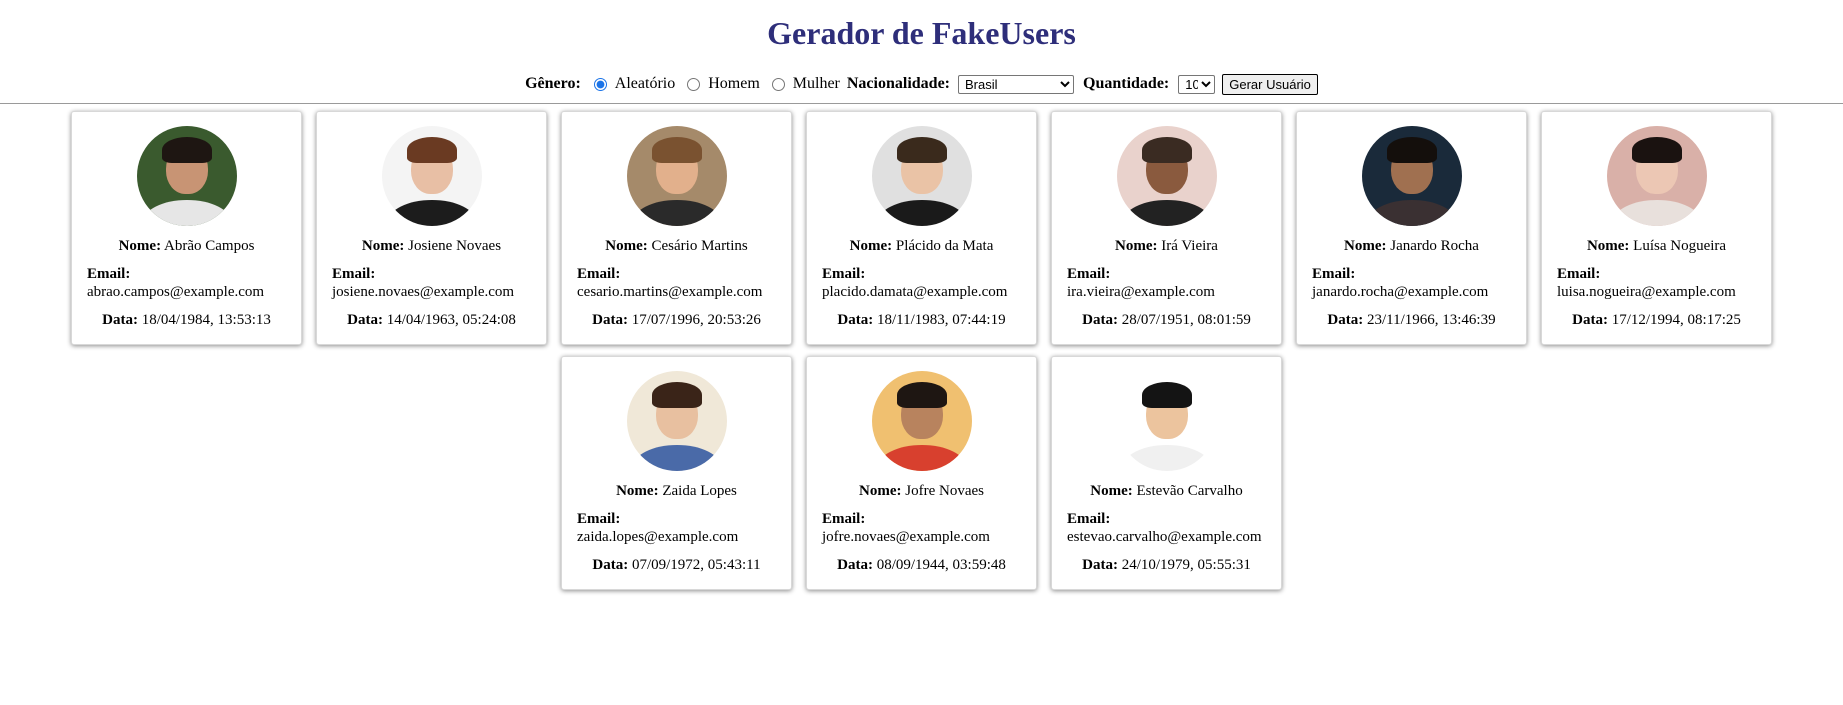 The height and width of the screenshot is (705, 1843). I want to click on gerar-usuario-button: Gerar Usuário, so click(1270, 84).